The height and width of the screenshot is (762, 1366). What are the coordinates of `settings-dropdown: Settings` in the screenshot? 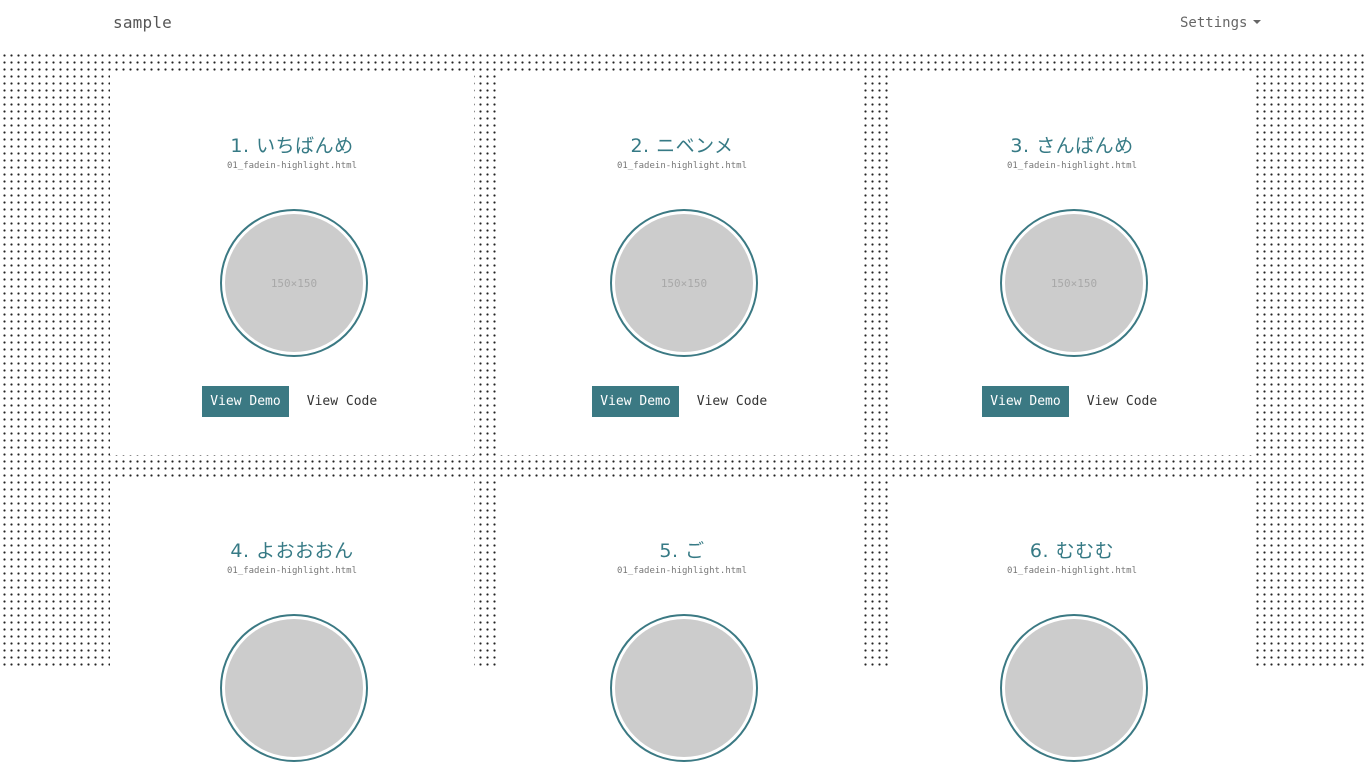 It's located at (1221, 23).